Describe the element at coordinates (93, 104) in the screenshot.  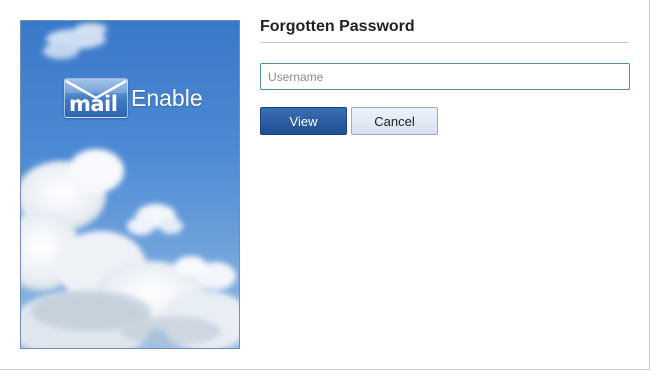
I see `logo-mail-text: mail` at that location.